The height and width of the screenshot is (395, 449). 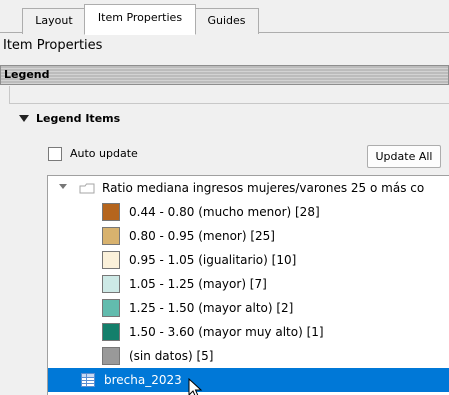 What do you see at coordinates (224, 75) in the screenshot?
I see `legend-section-header: Legend` at bounding box center [224, 75].